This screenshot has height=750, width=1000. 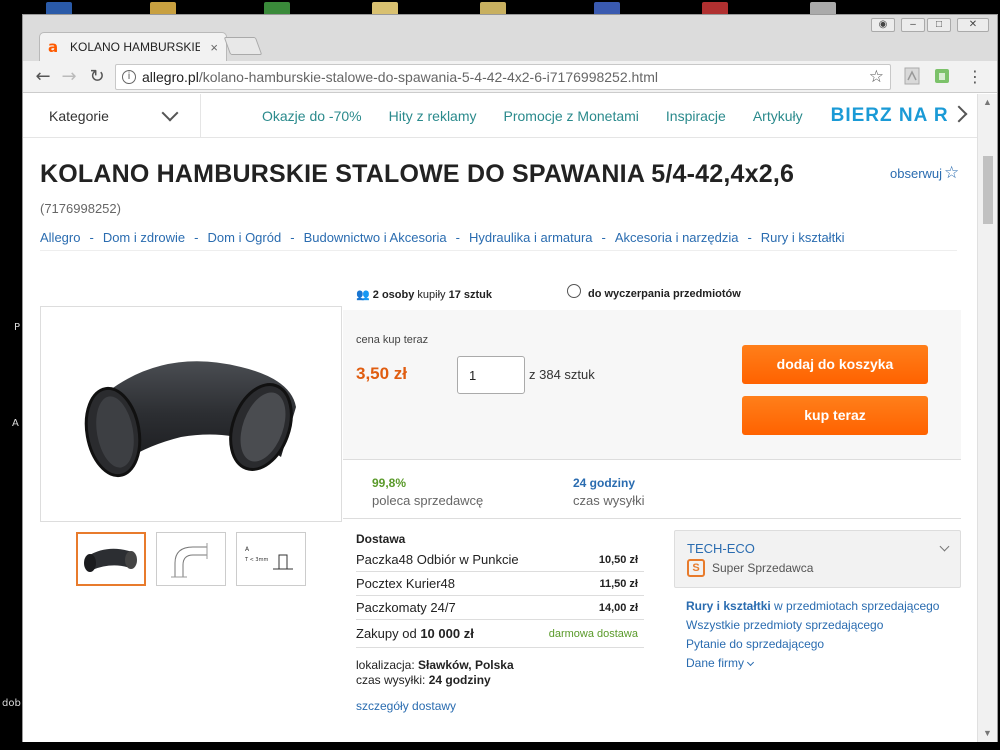 I want to click on nav-link-hity: Hity z reklamy, so click(x=433, y=116).